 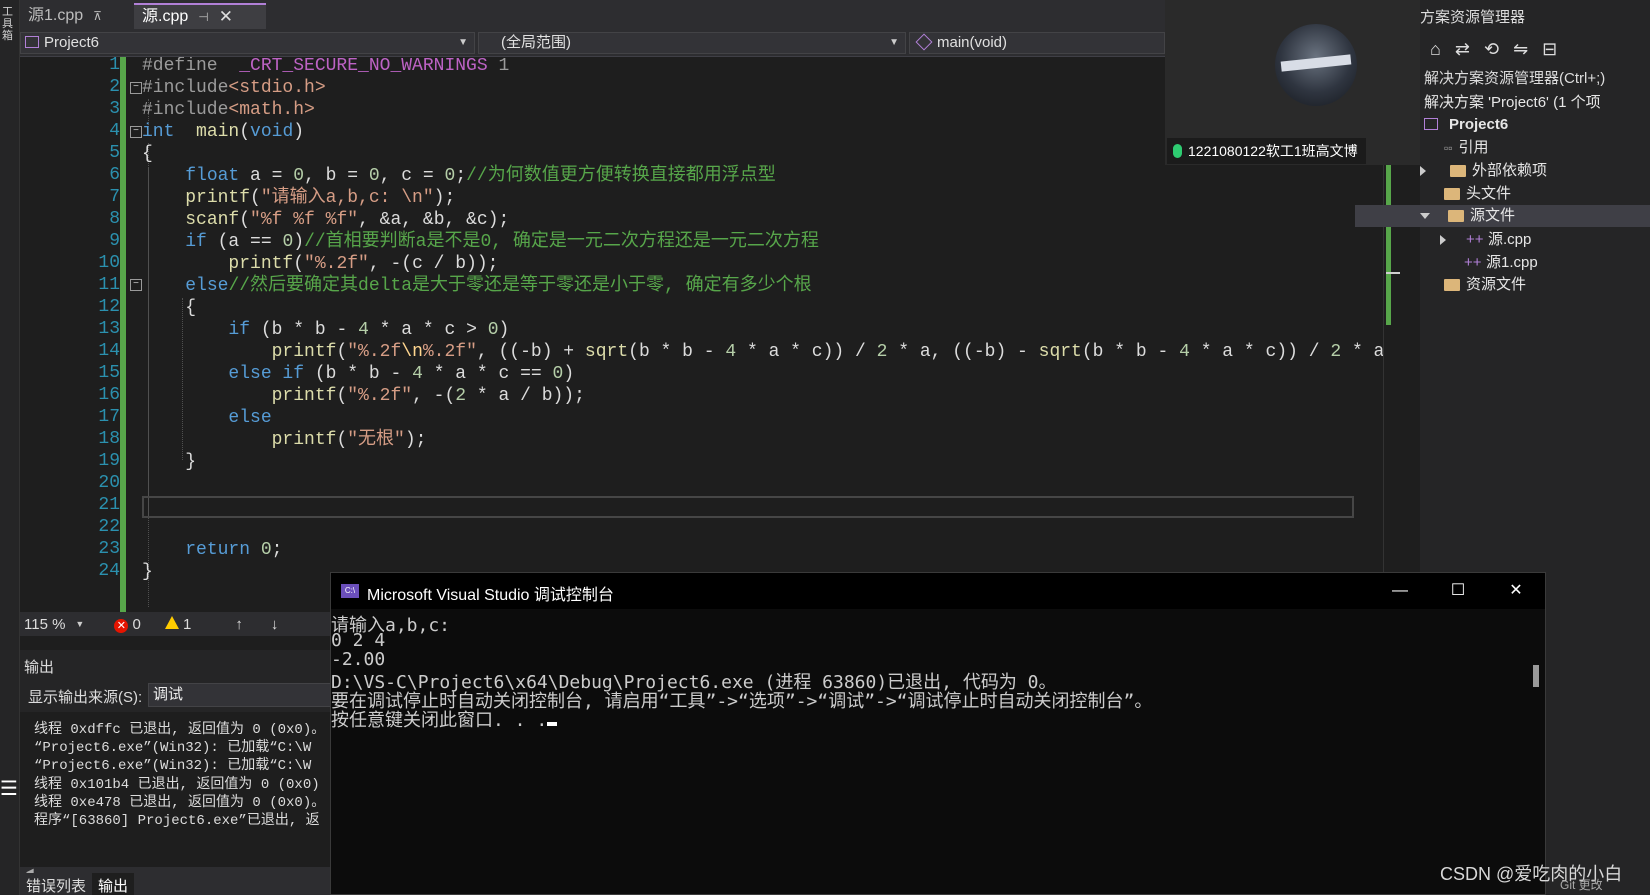 I want to click on code-token: );, so click(x=444, y=198).